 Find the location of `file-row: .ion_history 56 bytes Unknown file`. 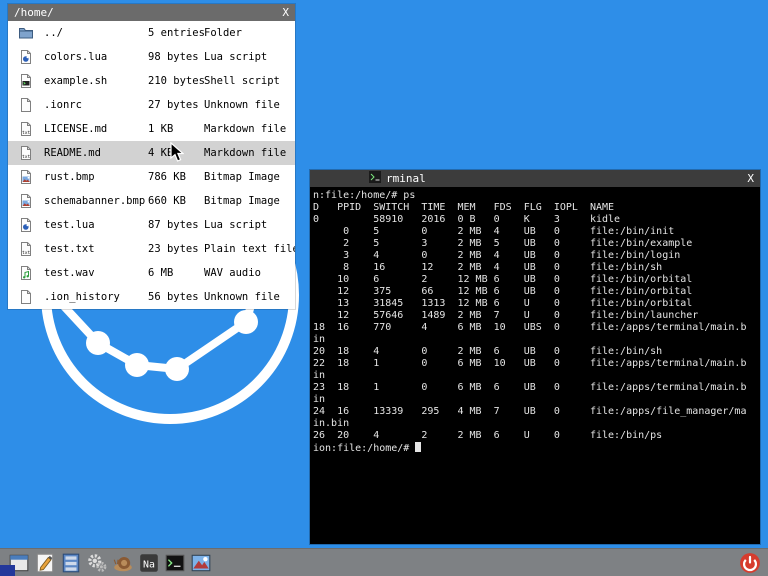

file-row: .ion_history 56 bytes Unknown file is located at coordinates (151, 297).